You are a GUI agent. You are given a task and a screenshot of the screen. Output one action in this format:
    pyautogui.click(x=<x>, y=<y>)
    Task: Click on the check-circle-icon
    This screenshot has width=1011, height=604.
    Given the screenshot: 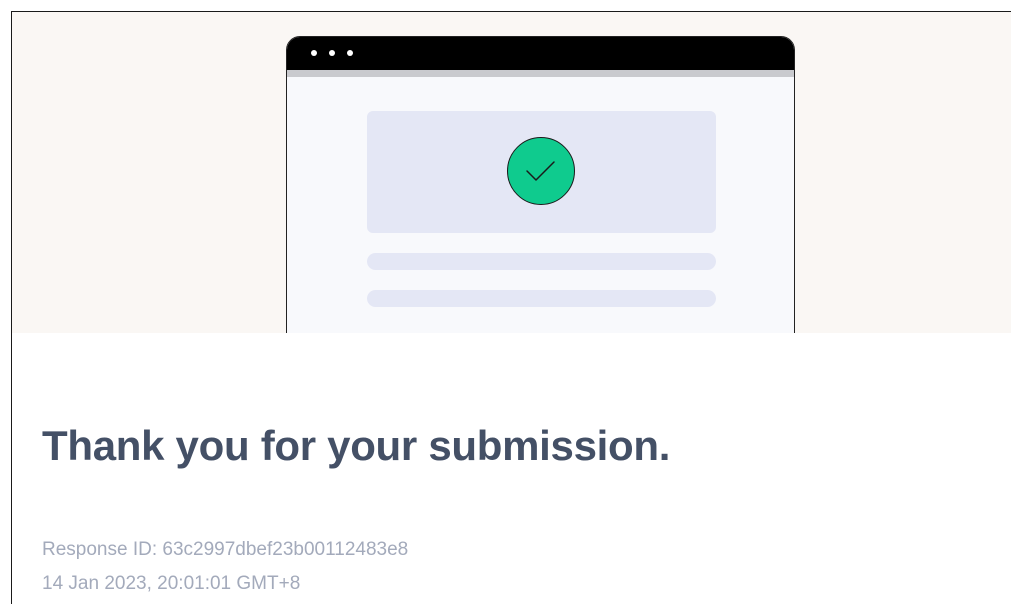 What is the action you would take?
    pyautogui.click(x=541, y=171)
    